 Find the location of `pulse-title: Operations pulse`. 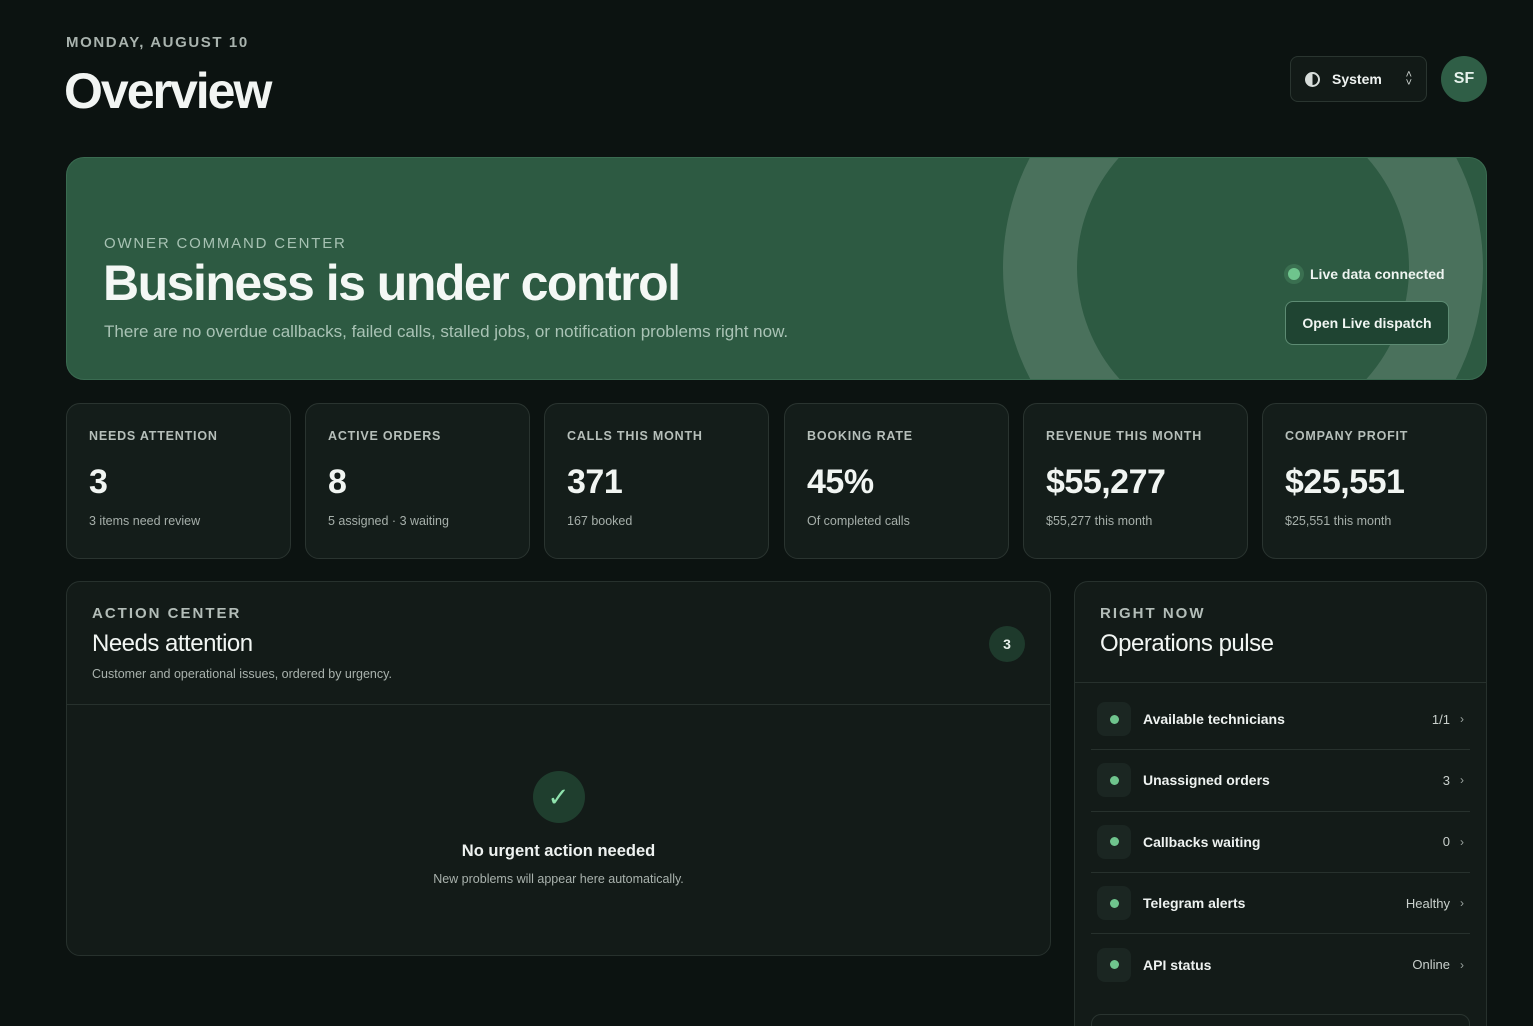

pulse-title: Operations pulse is located at coordinates (1187, 643).